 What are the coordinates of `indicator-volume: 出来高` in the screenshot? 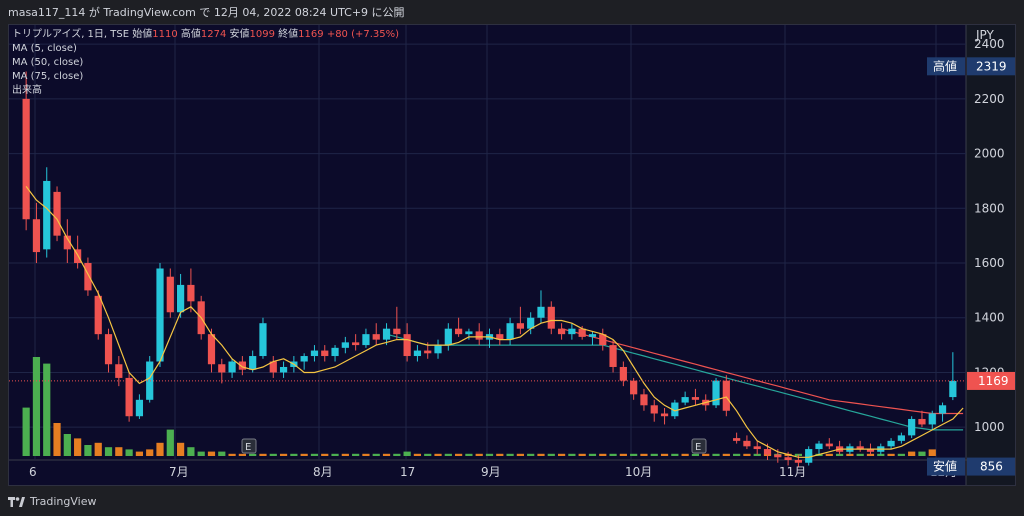 It's located at (205, 91).